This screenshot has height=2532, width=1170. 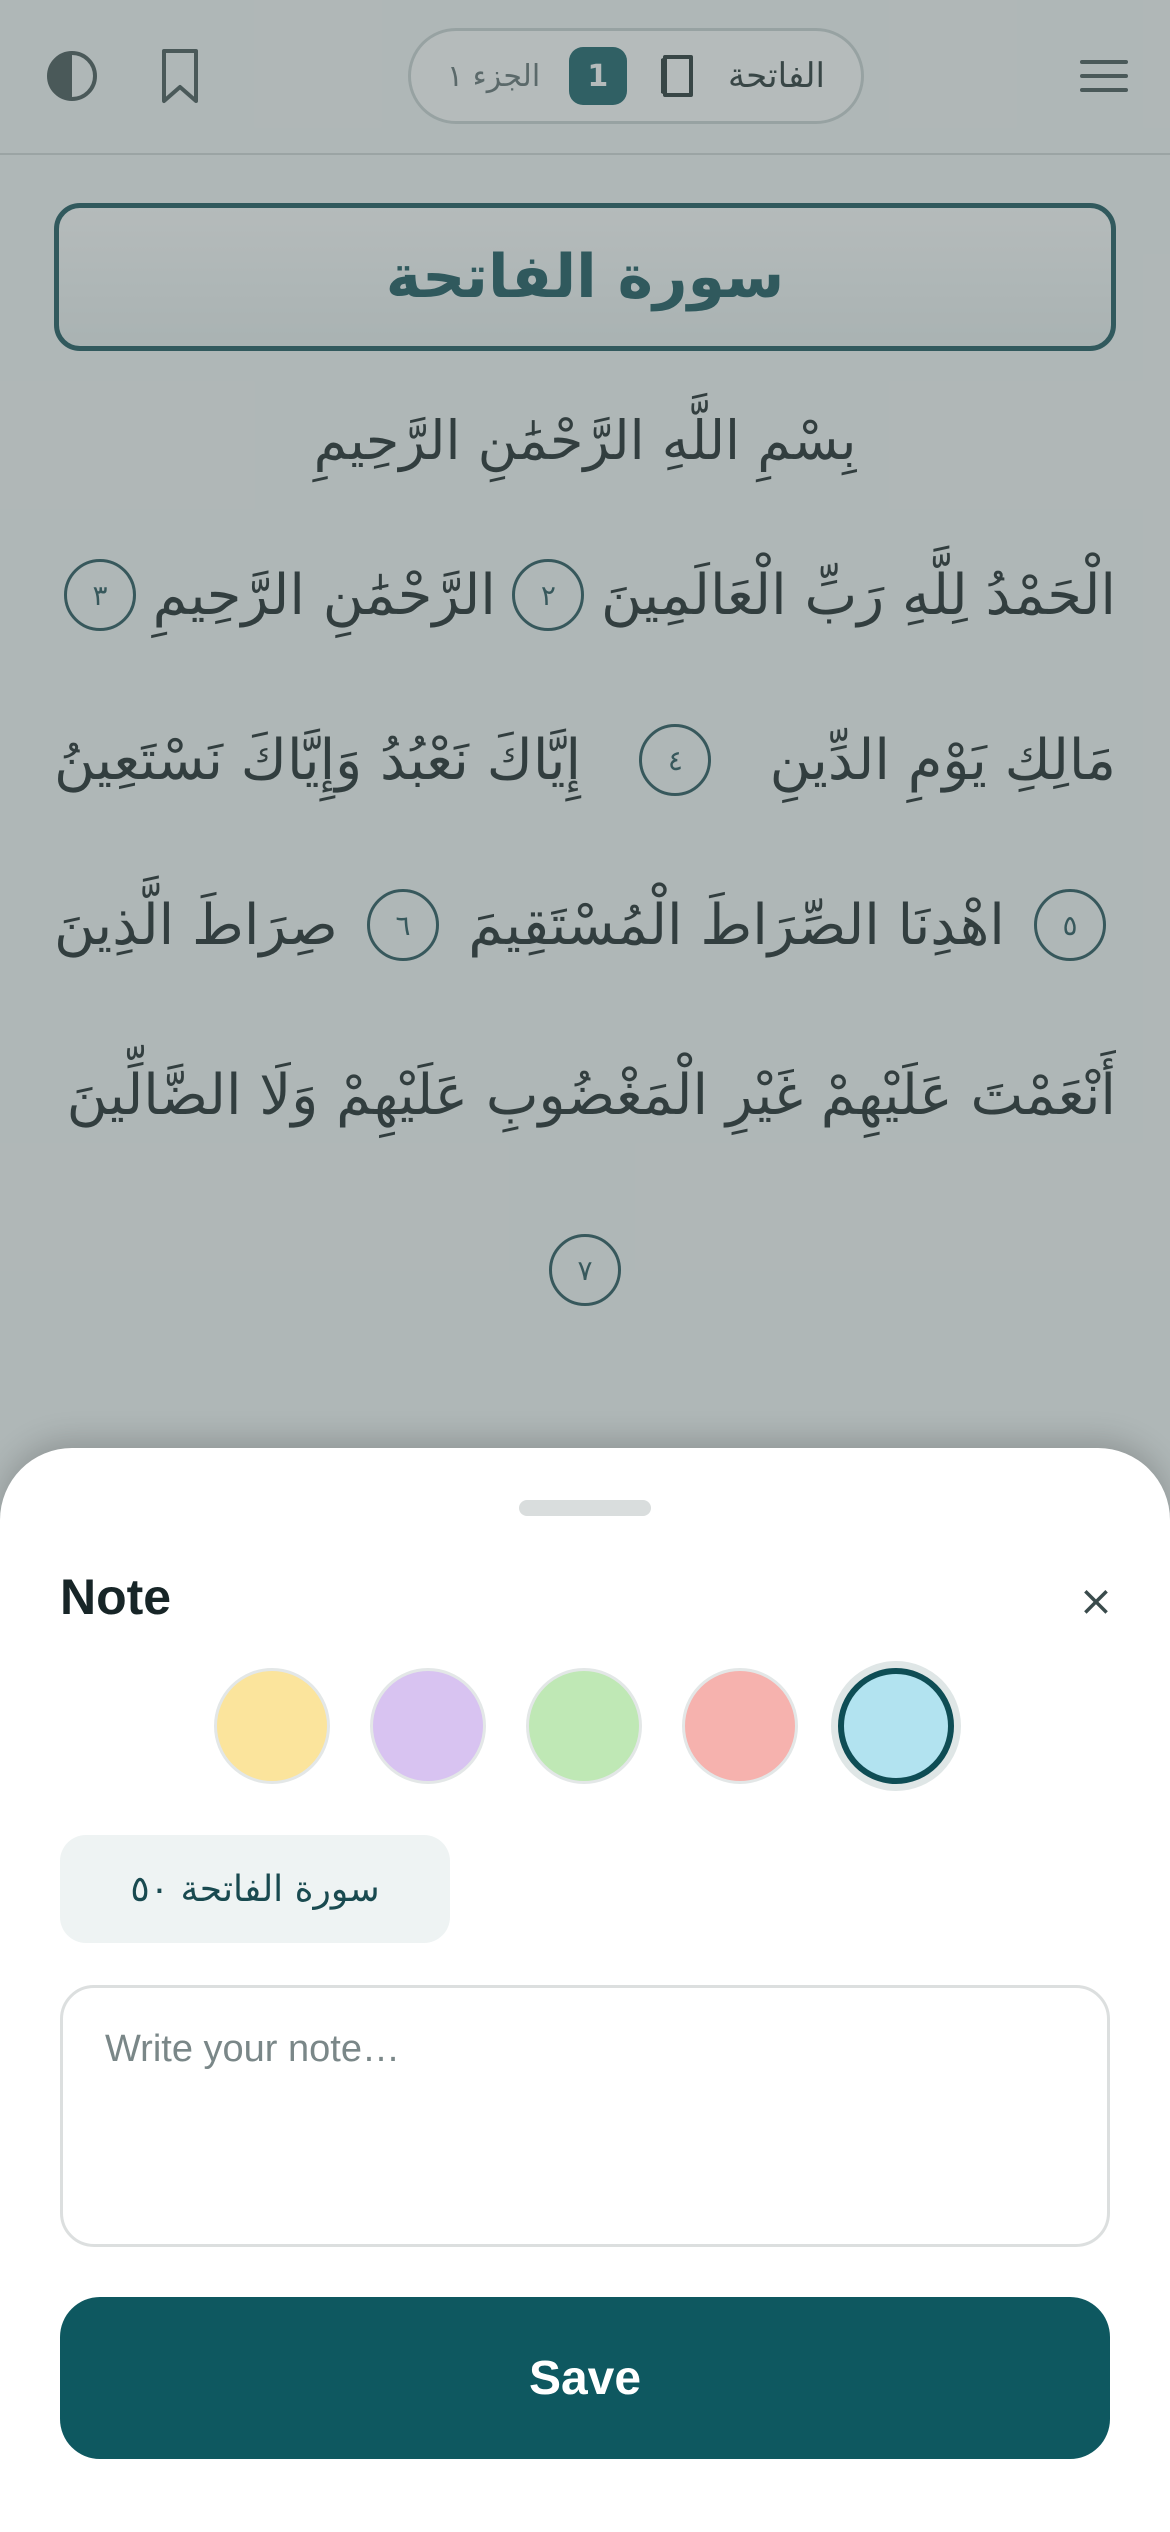 I want to click on close-icon: ×, so click(x=1096, y=1600).